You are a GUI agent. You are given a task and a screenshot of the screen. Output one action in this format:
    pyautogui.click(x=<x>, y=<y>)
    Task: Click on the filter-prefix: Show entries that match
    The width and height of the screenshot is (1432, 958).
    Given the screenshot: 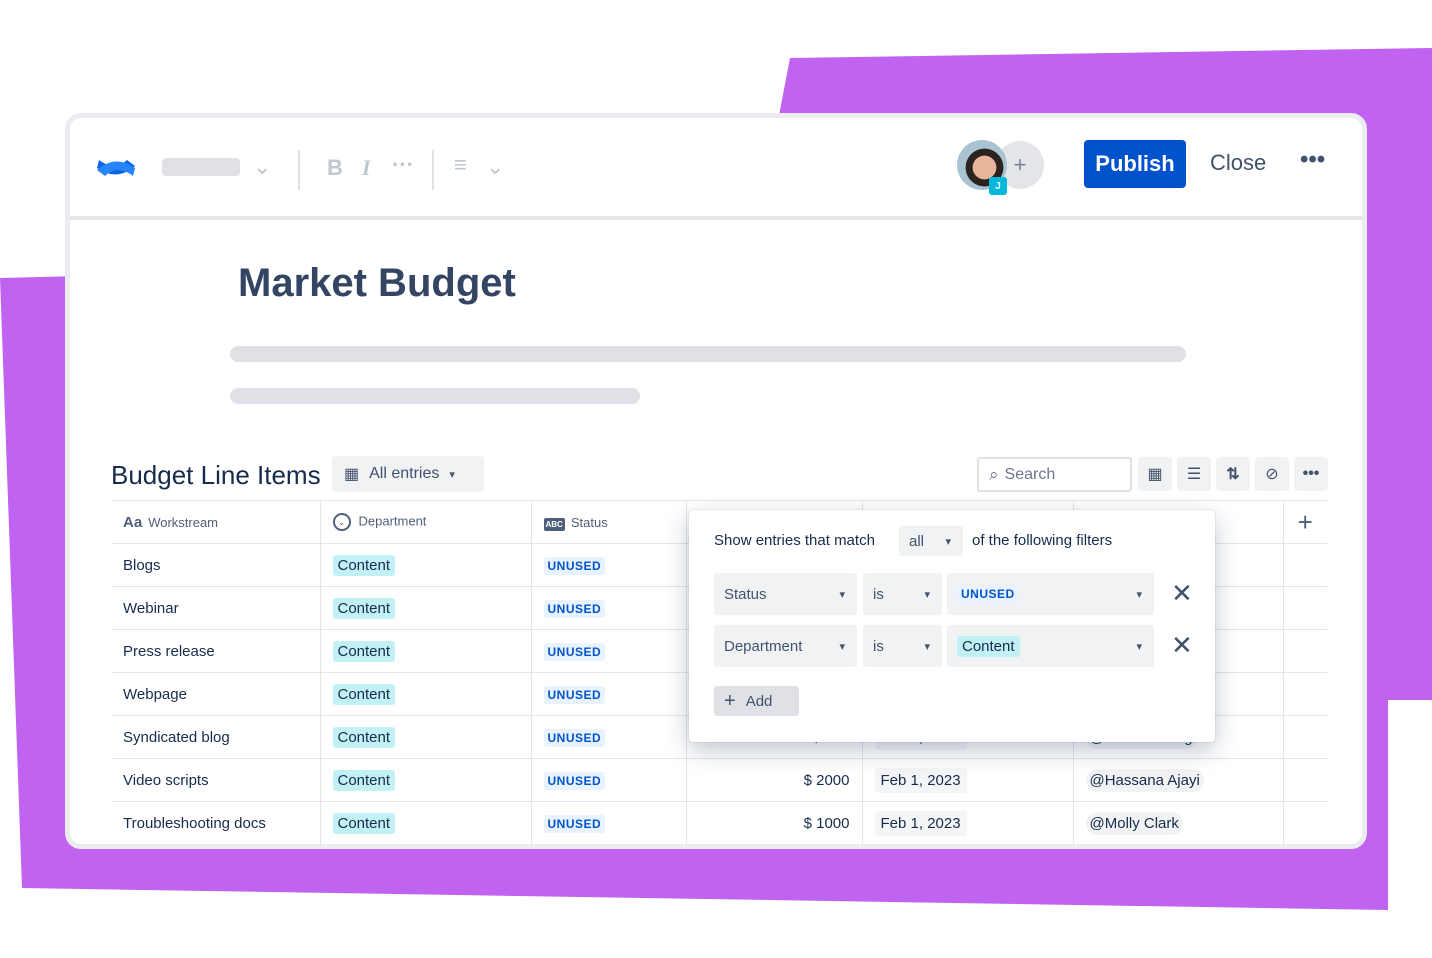 What is the action you would take?
    pyautogui.click(x=794, y=540)
    